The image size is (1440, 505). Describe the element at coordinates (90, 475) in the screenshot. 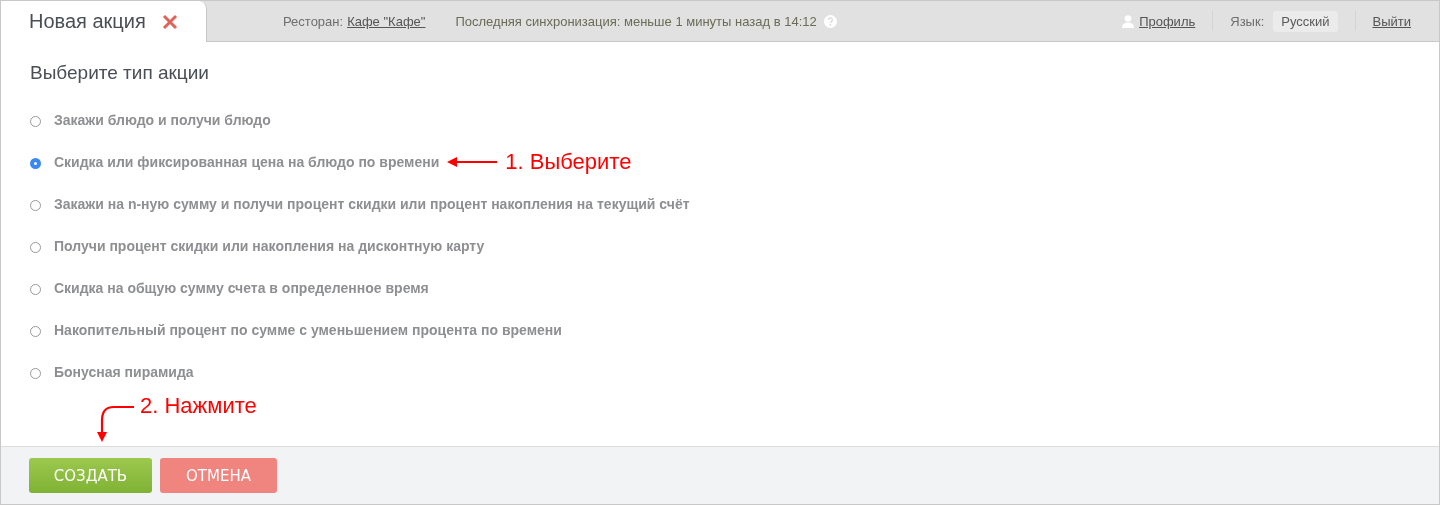

I see `create-button: СОЗДАТЬ` at that location.